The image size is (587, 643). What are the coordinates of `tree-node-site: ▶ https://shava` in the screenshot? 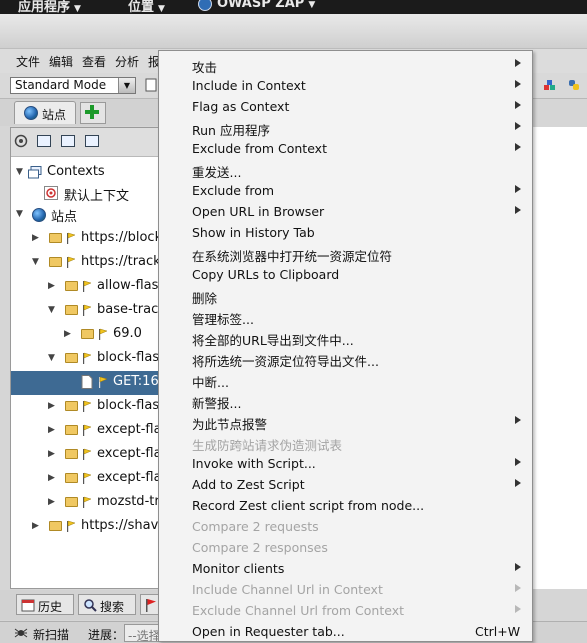 It's located at (85, 527).